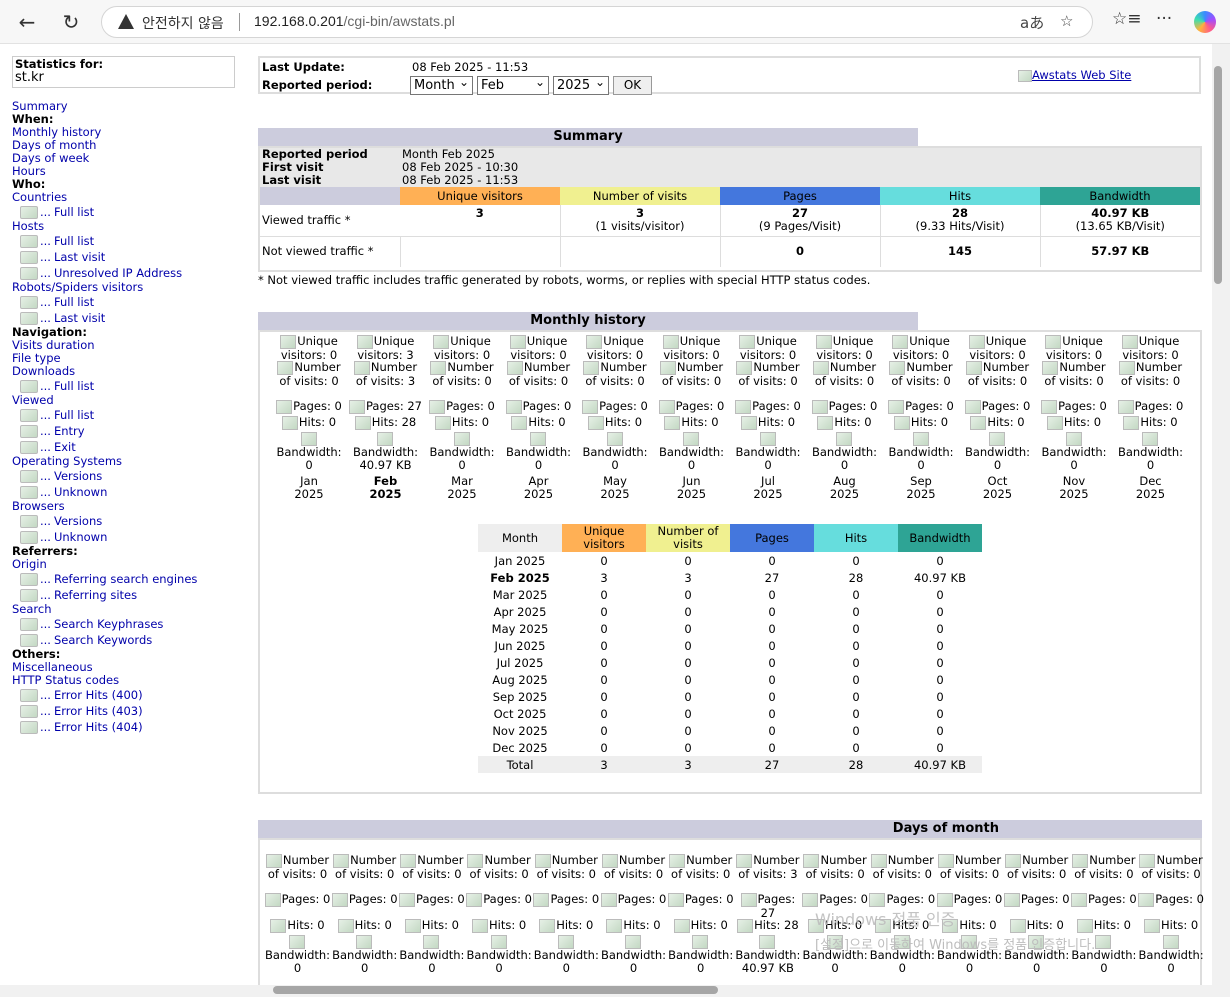 This screenshot has width=1230, height=997. Describe the element at coordinates (513, 84) in the screenshot. I see `period-month-select: Feb` at that location.